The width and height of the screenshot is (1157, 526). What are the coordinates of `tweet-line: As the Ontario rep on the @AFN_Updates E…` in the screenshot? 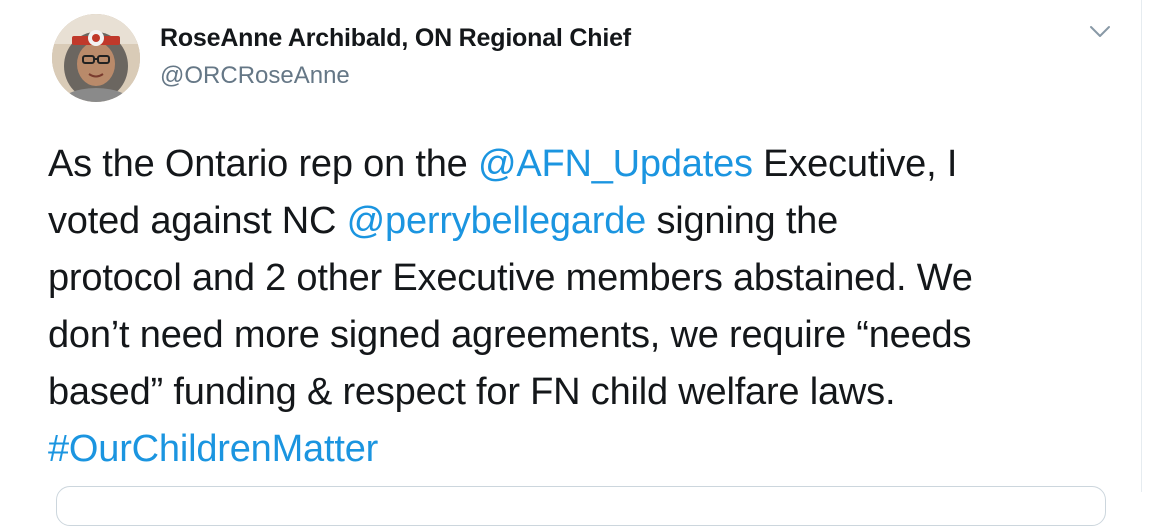 It's located at (588, 164).